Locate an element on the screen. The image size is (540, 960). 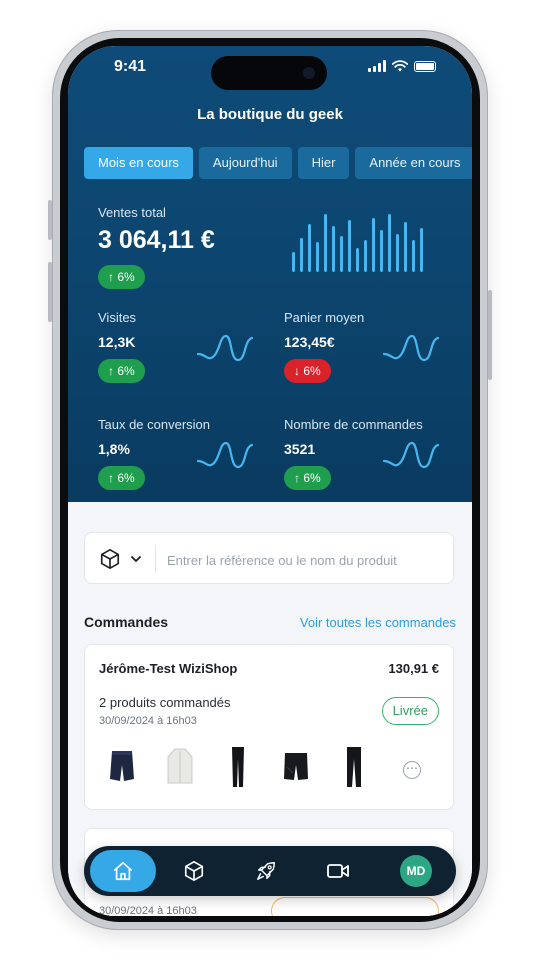
more-options-icon: ⋯ is located at coordinates (412, 770).